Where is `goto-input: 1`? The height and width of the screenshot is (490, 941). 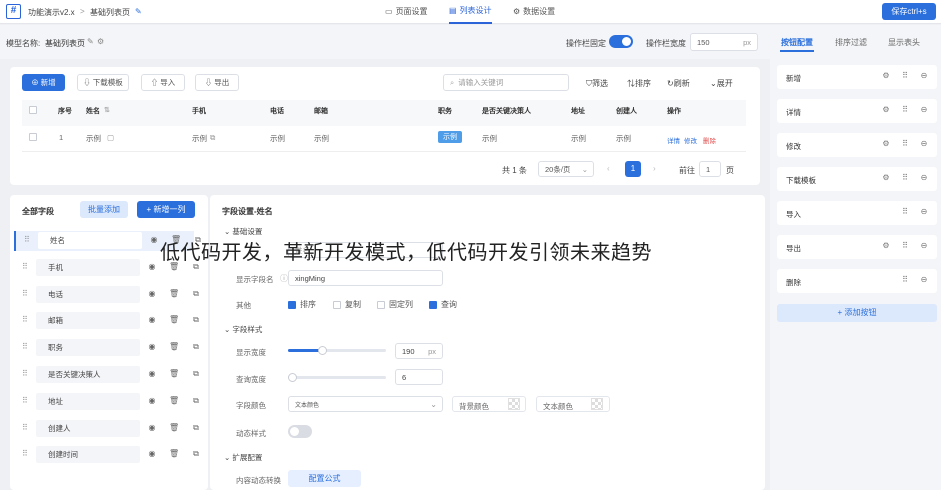
goto-input: 1 is located at coordinates (710, 169).